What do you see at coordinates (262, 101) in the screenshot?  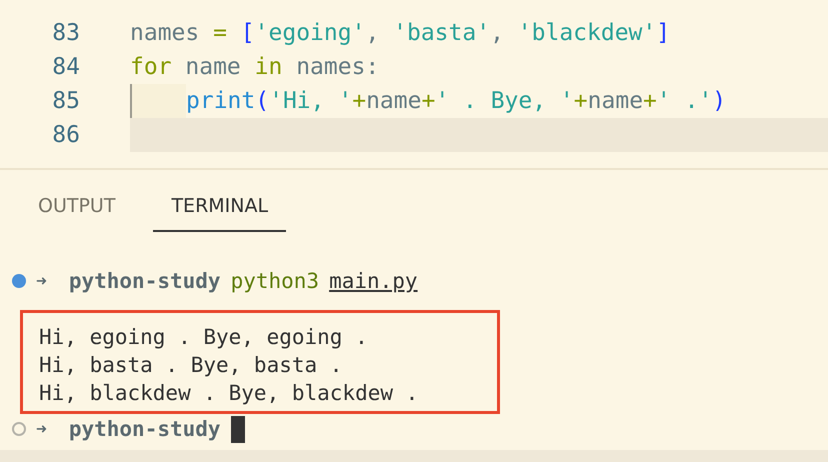 I see `code-token: (` at bounding box center [262, 101].